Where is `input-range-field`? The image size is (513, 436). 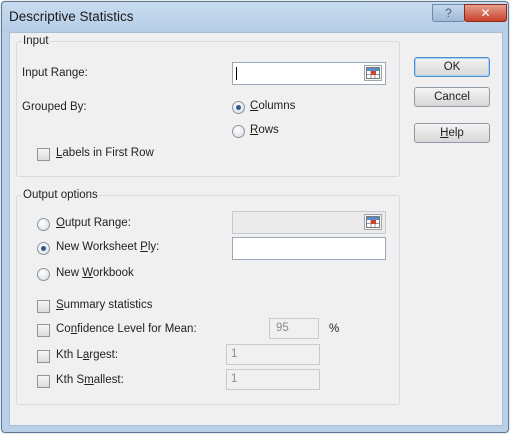 input-range-field is located at coordinates (309, 73).